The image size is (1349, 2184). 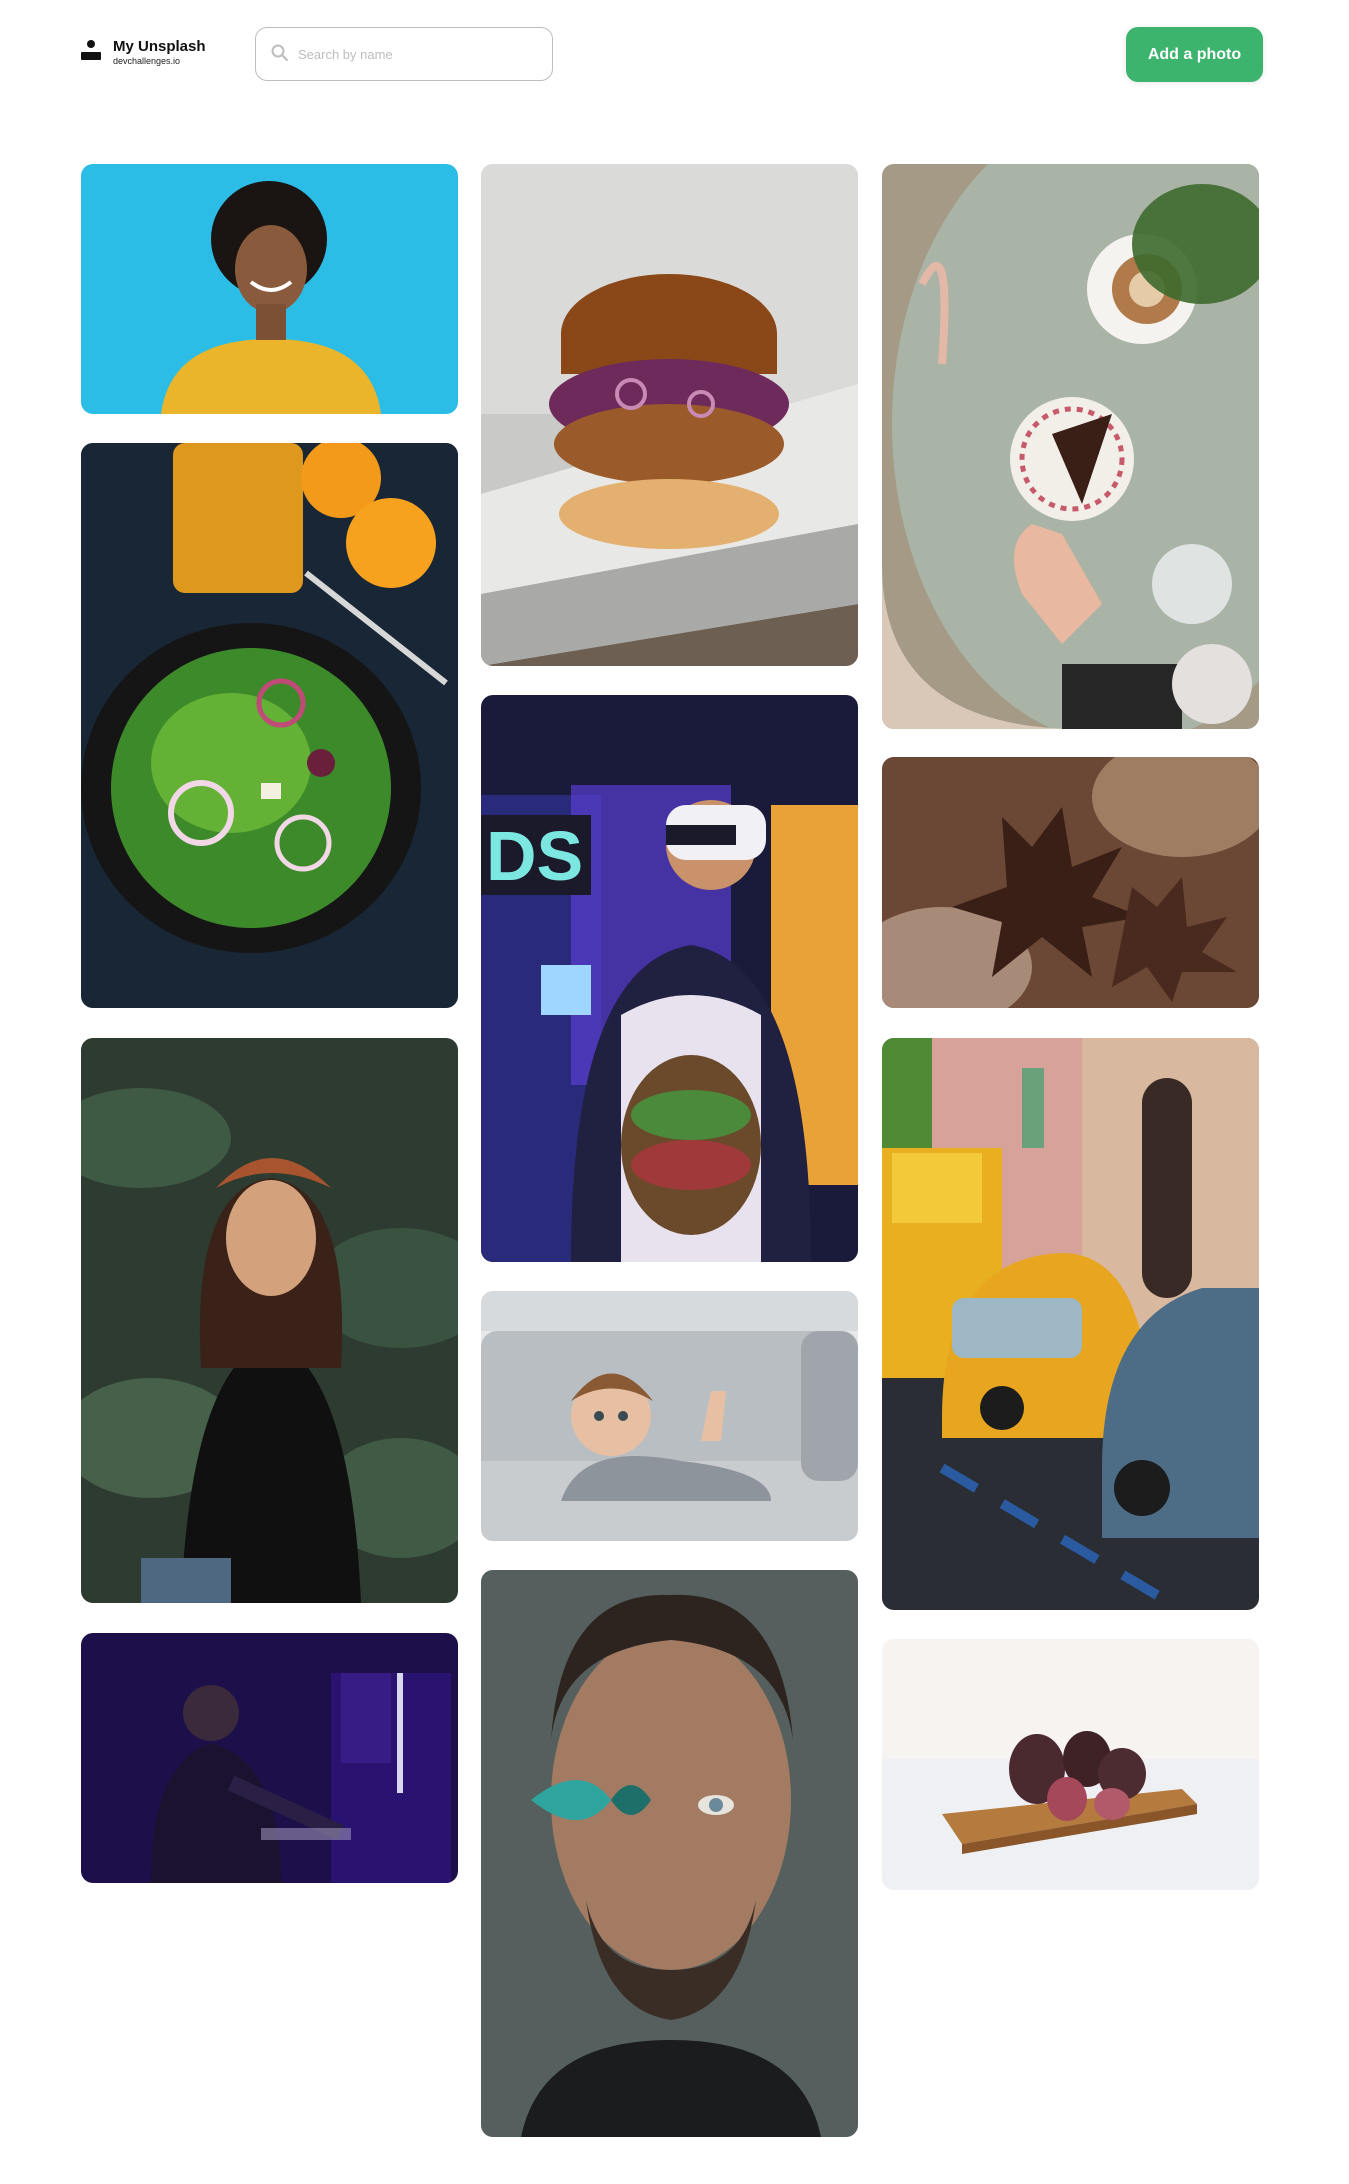 I want to click on photo-figs-on-board, so click(x=1070, y=1764).